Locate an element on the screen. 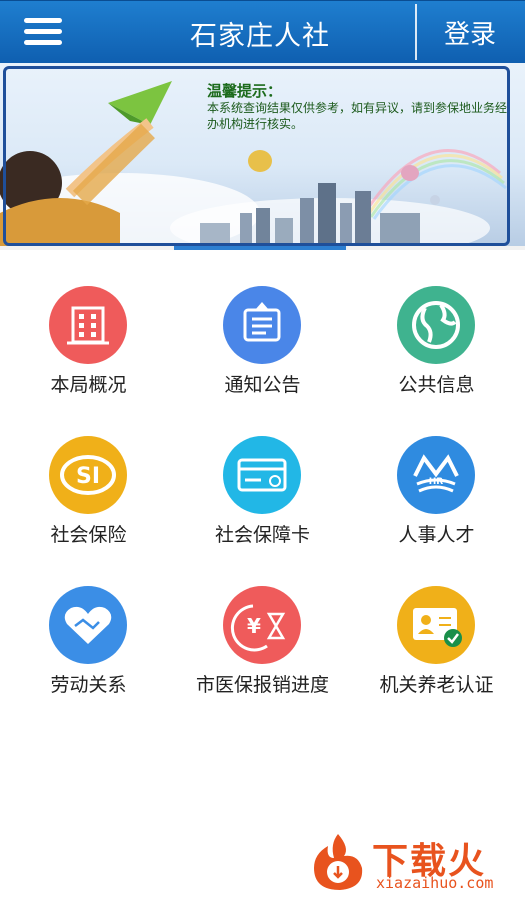 This screenshot has width=525, height=897. card-icon is located at coordinates (262, 475).